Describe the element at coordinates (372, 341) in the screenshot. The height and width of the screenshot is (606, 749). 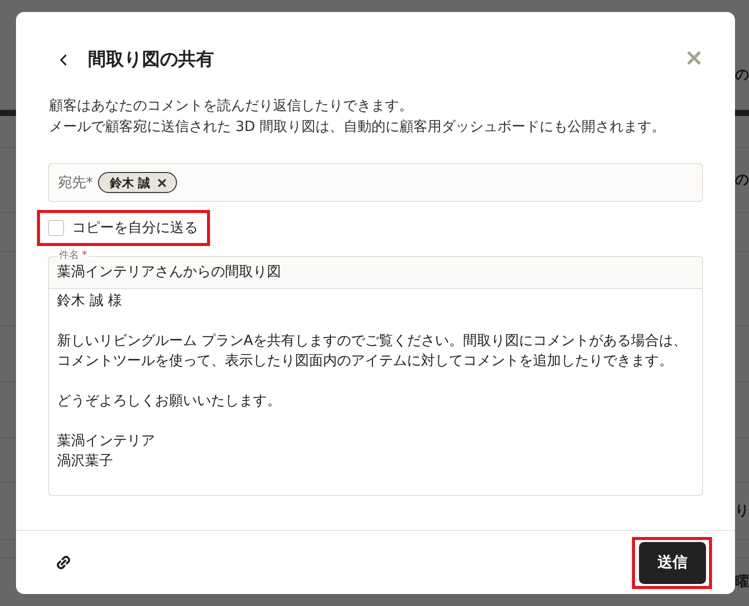
I see `message-text: 新しいリビングルーム プランAを共有しますのでご覧ください。間取り図にコメントがある場合は、` at that location.